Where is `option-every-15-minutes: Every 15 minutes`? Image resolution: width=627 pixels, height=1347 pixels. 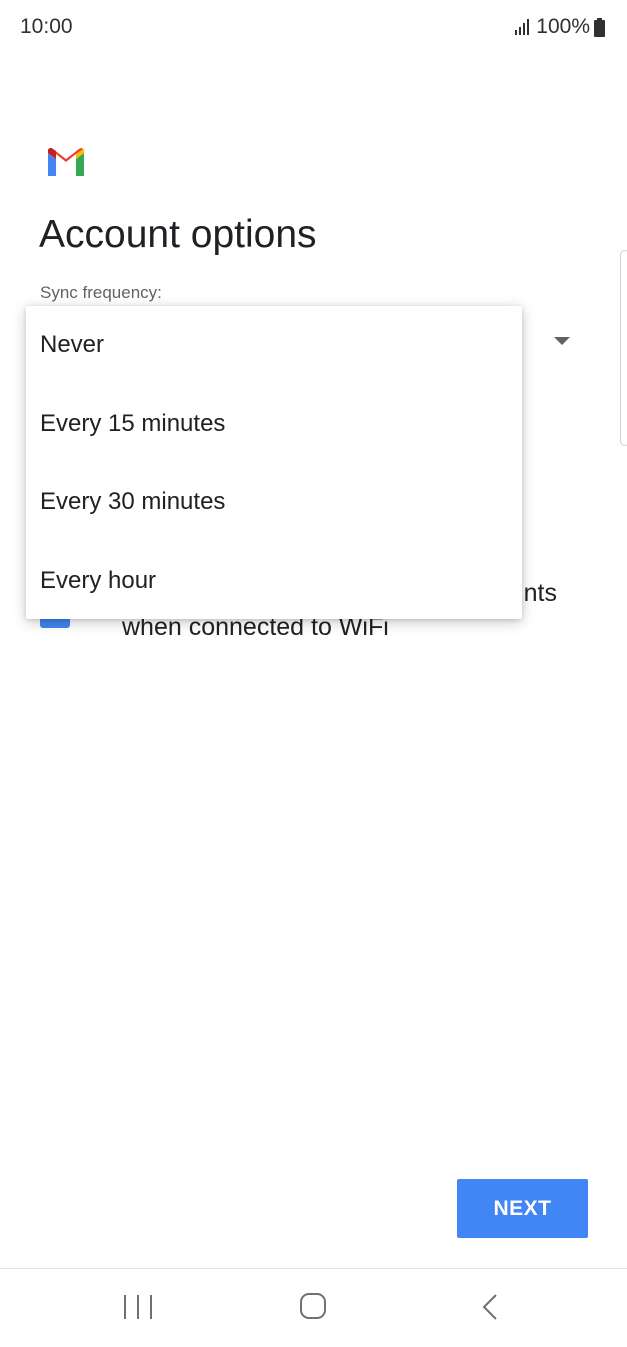 option-every-15-minutes: Every 15 minutes is located at coordinates (274, 424).